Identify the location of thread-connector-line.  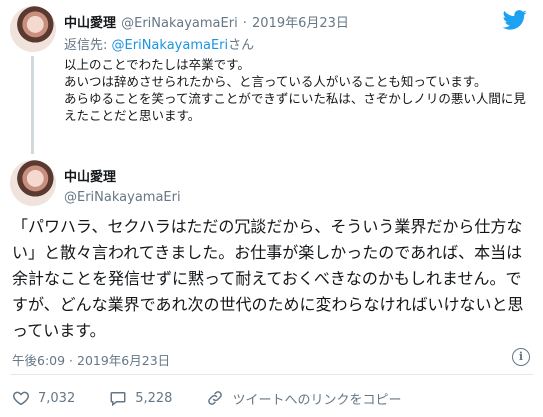
(32, 105).